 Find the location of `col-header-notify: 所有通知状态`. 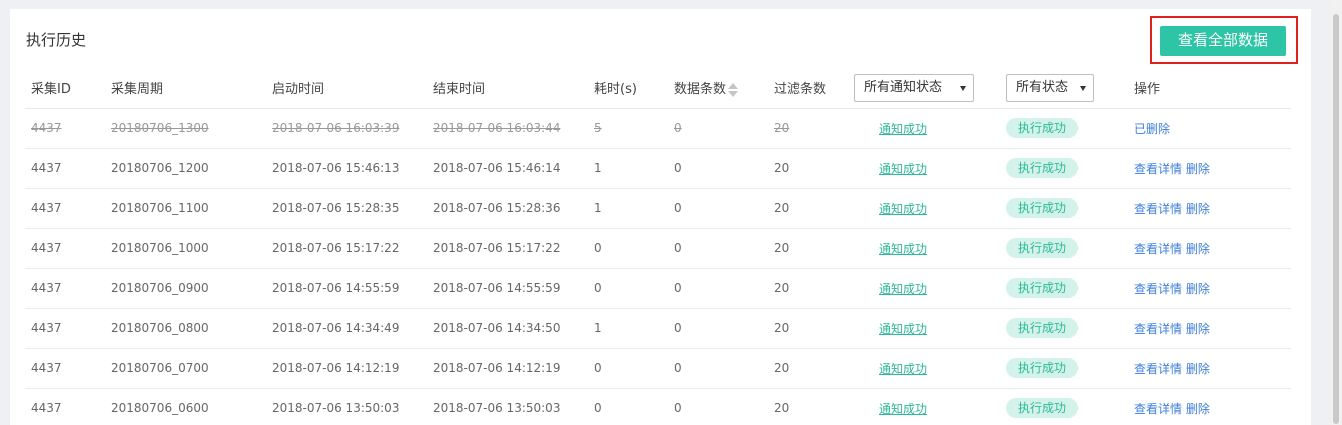

col-header-notify: 所有通知状态 is located at coordinates (924, 88).